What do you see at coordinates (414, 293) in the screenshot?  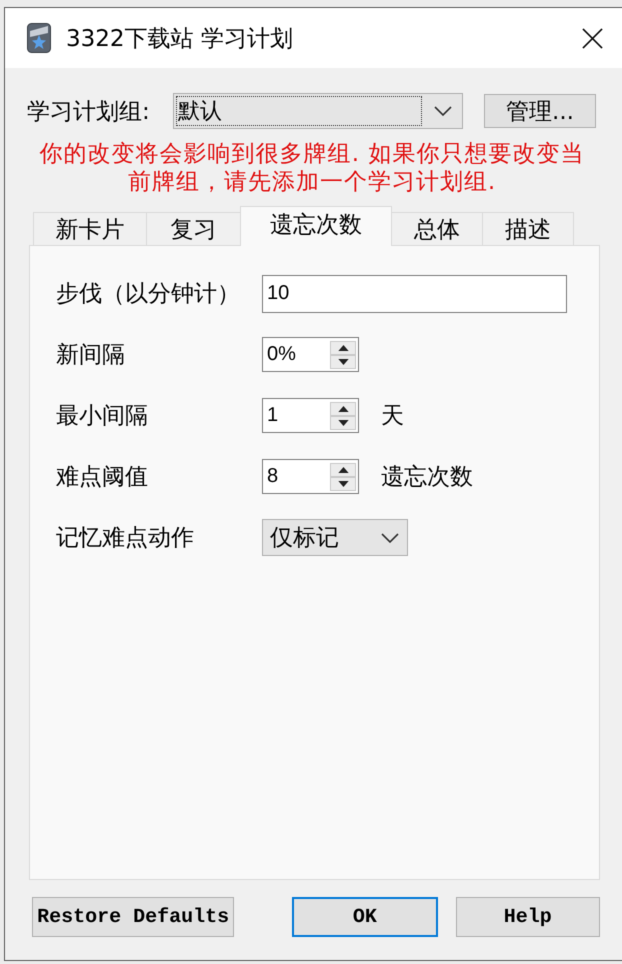 I see `text-input: 10` at bounding box center [414, 293].